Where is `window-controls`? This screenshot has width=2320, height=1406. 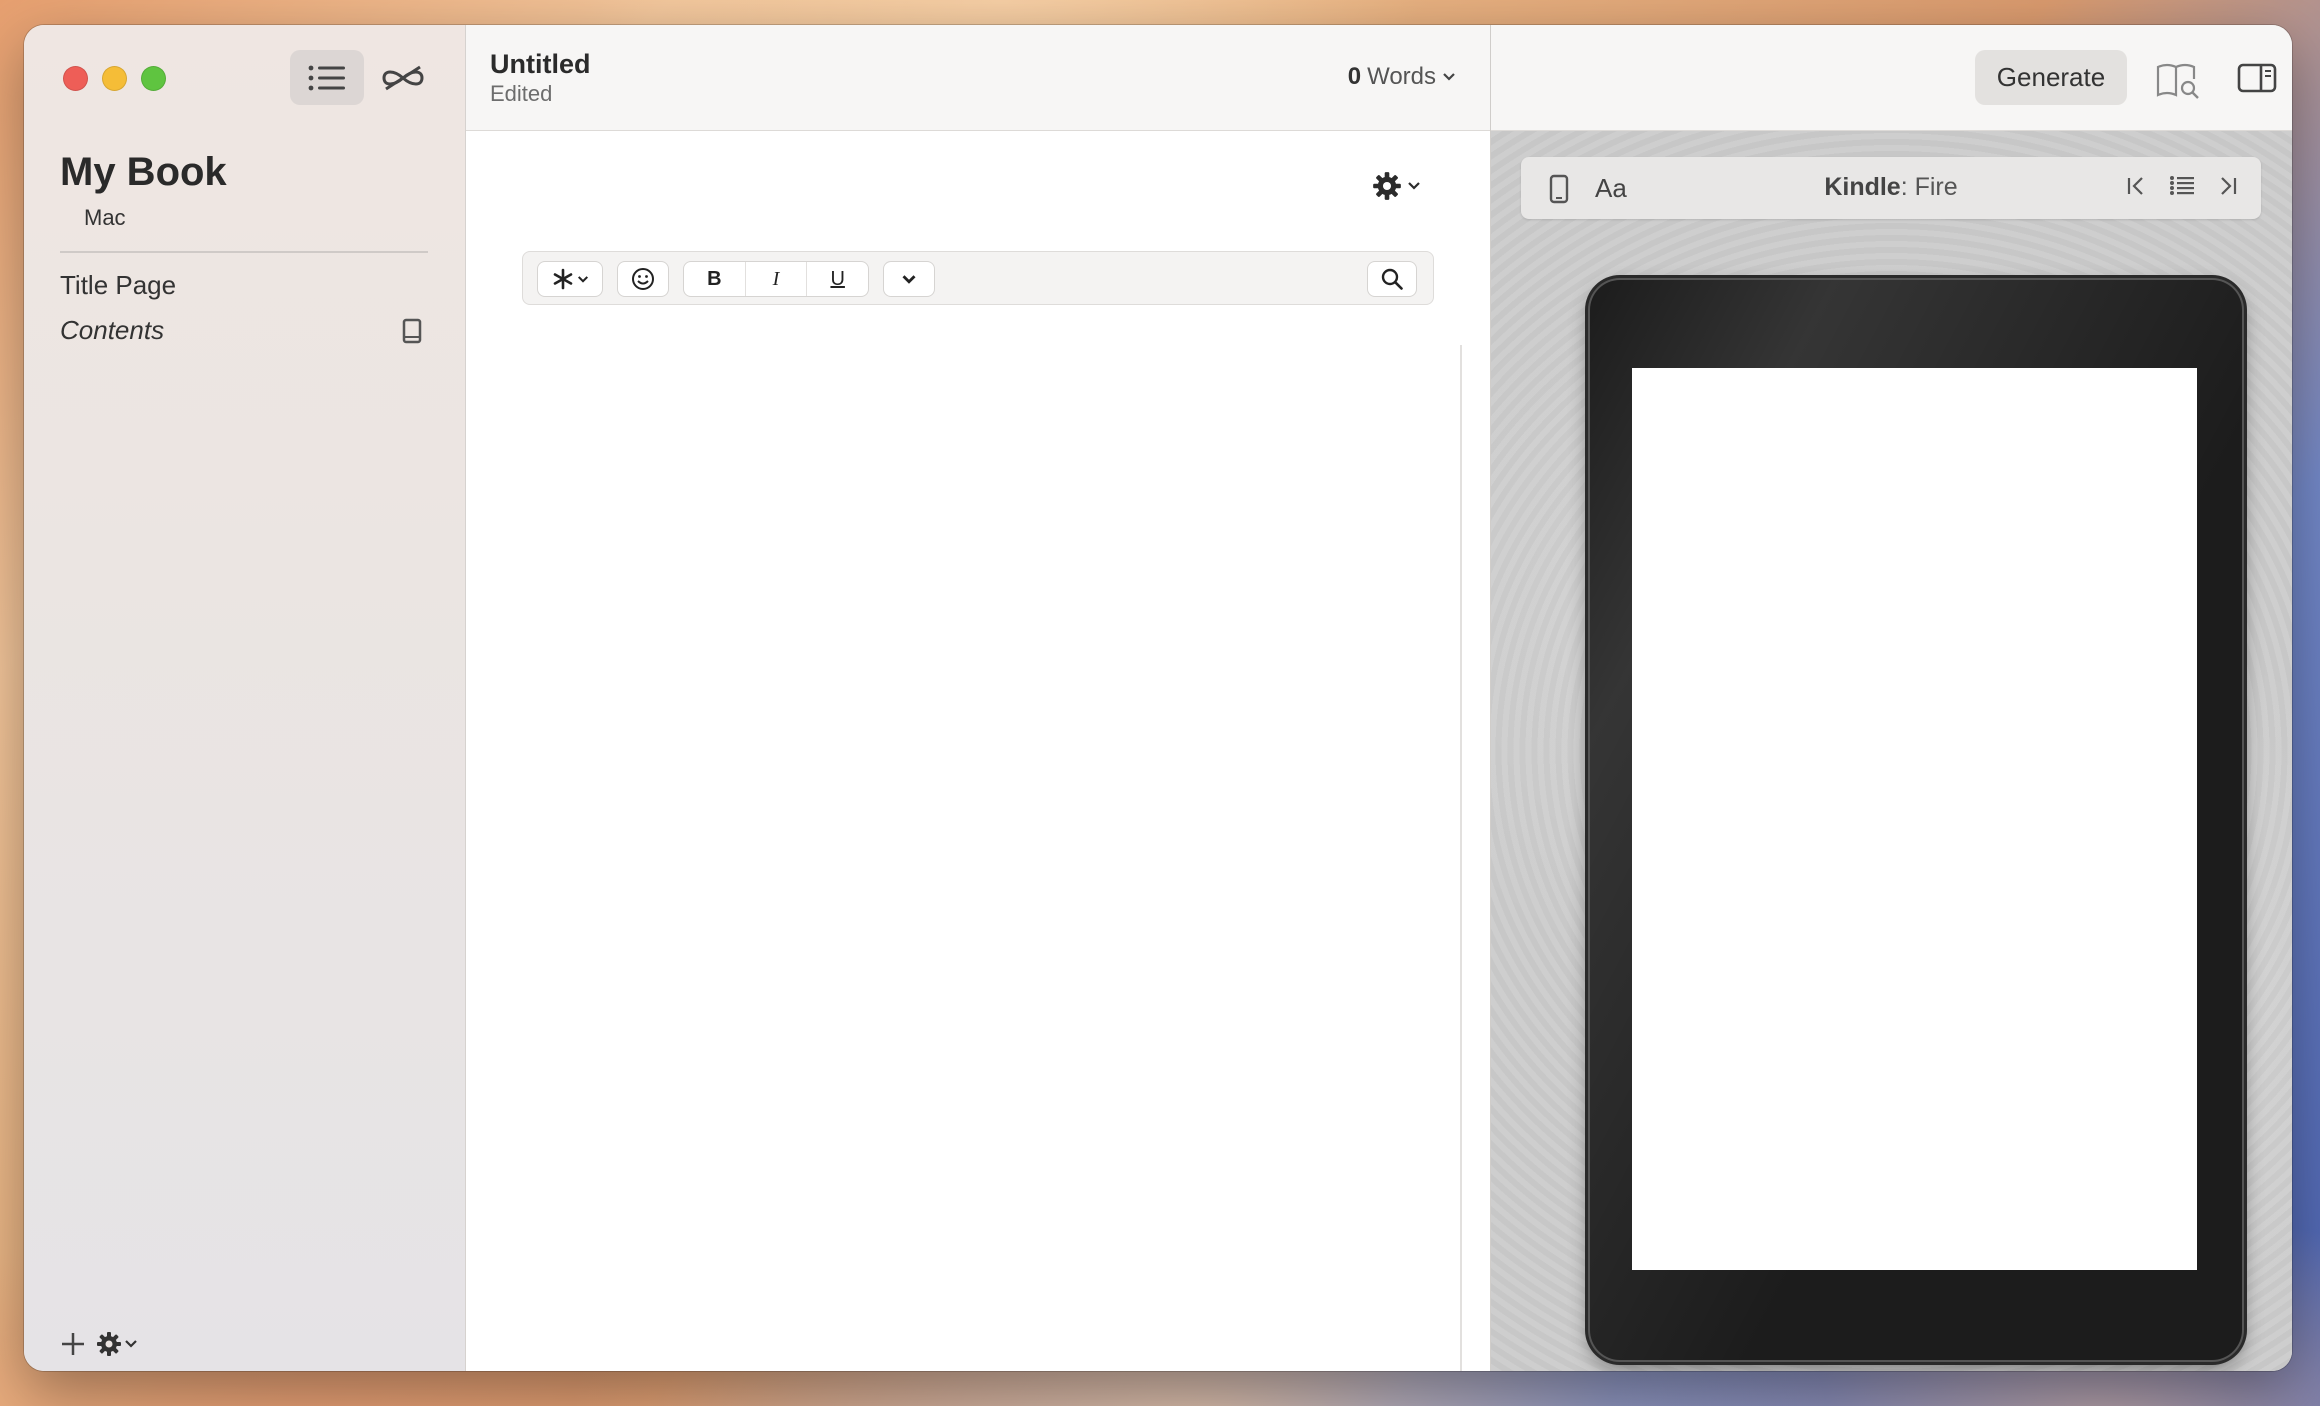 window-controls is located at coordinates (114, 78).